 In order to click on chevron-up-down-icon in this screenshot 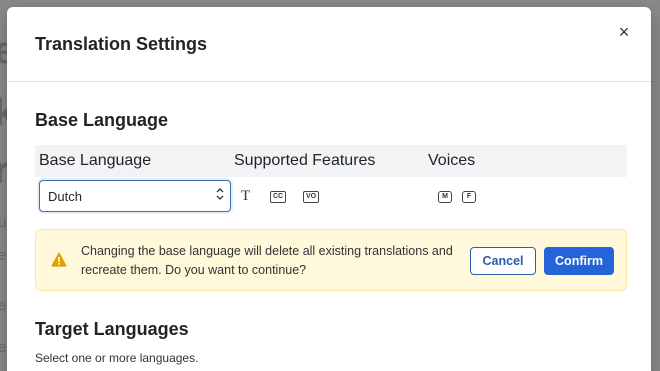, I will do `click(220, 195)`.